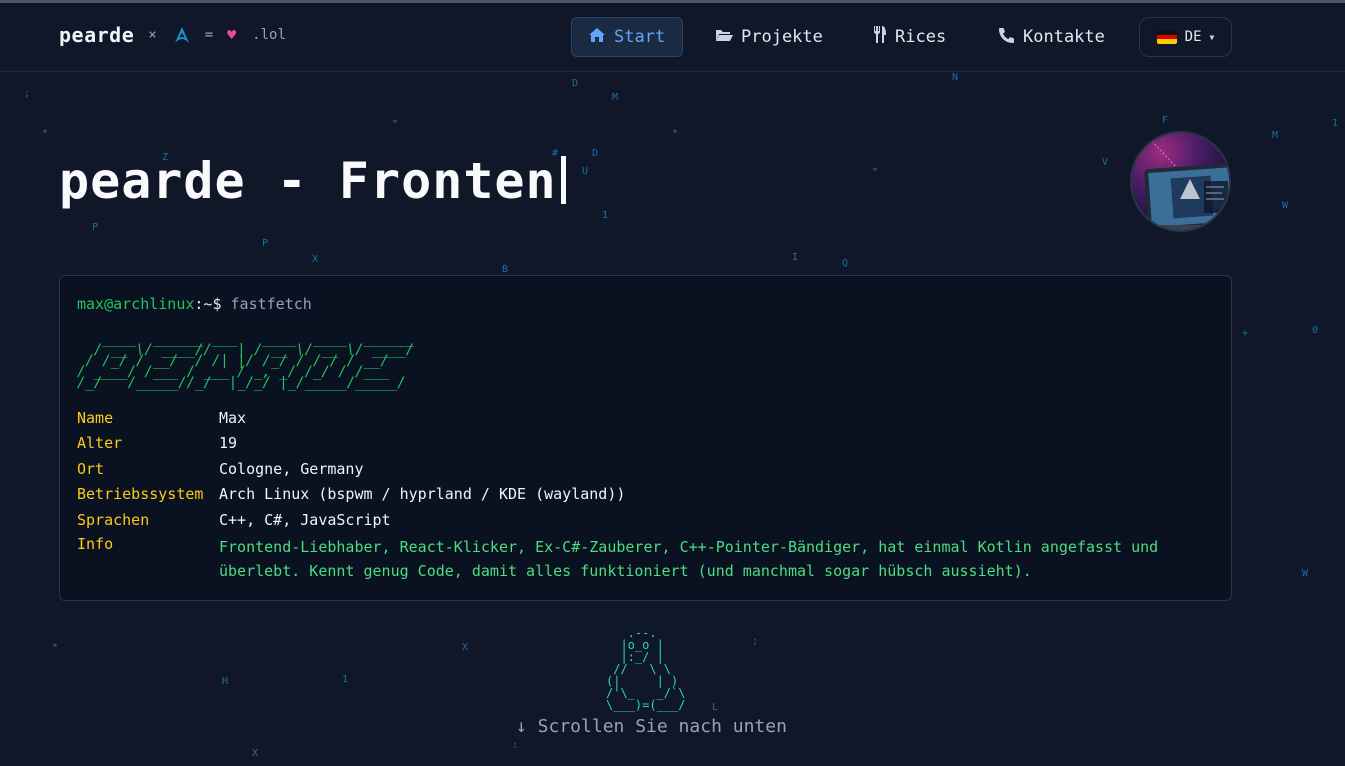  Describe the element at coordinates (220, 469) in the screenshot. I see `info-row-ort: Ort Cologne, Germany` at that location.